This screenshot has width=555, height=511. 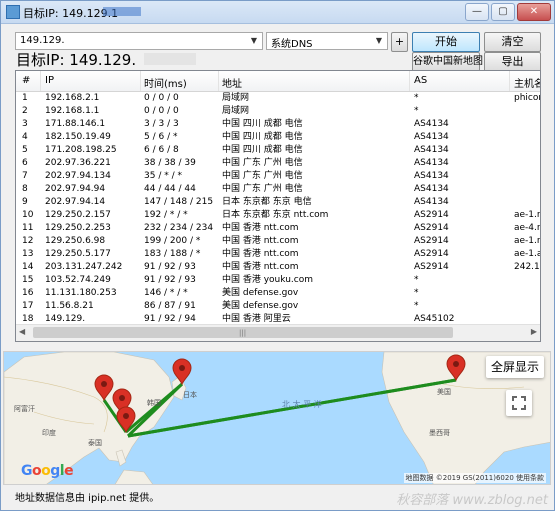 I want to click on cell-time: 6 / 6 / 8, so click(x=161, y=150).